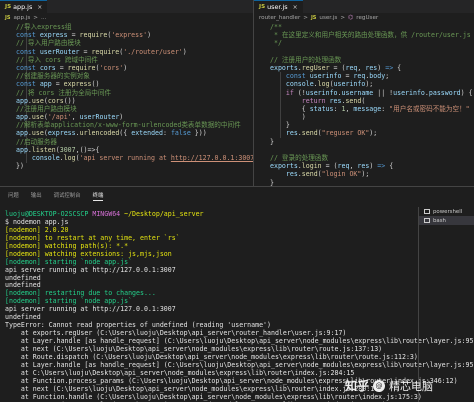  I want to click on panel-tab-bar: 问题 输出 调试控制台 终端, so click(56, 196).